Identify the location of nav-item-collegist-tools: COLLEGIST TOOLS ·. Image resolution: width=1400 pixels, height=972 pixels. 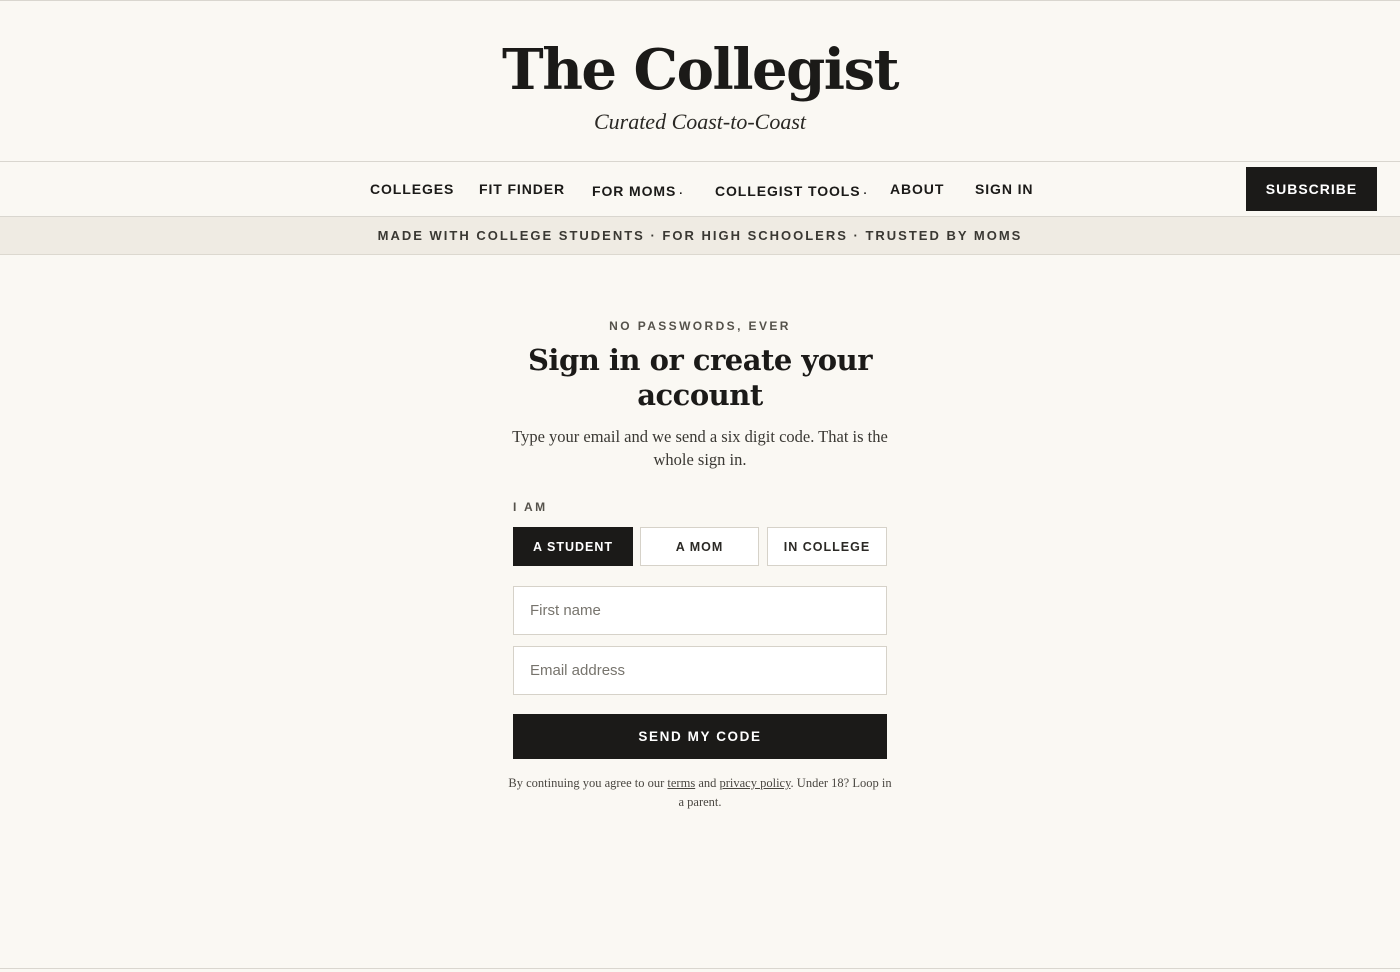
(791, 191).